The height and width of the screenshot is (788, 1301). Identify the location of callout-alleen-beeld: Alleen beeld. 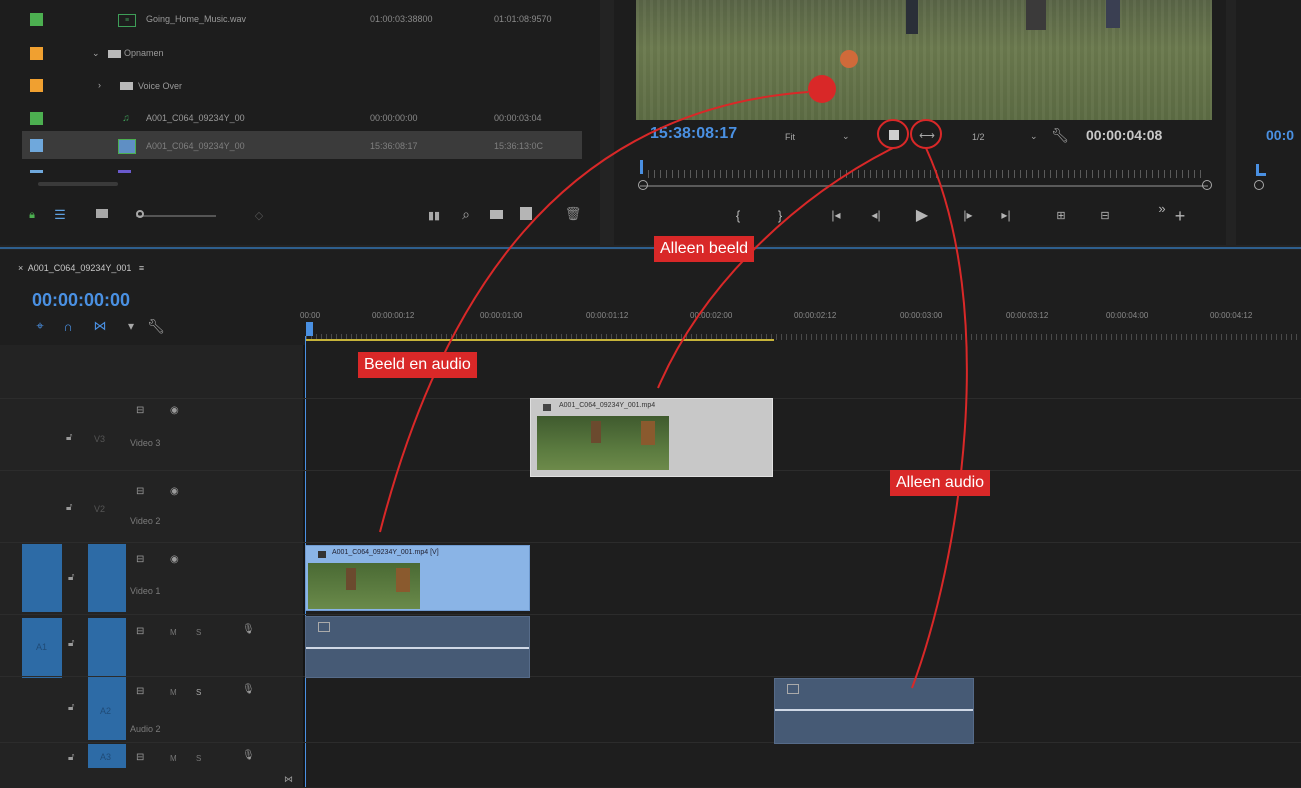
(704, 249).